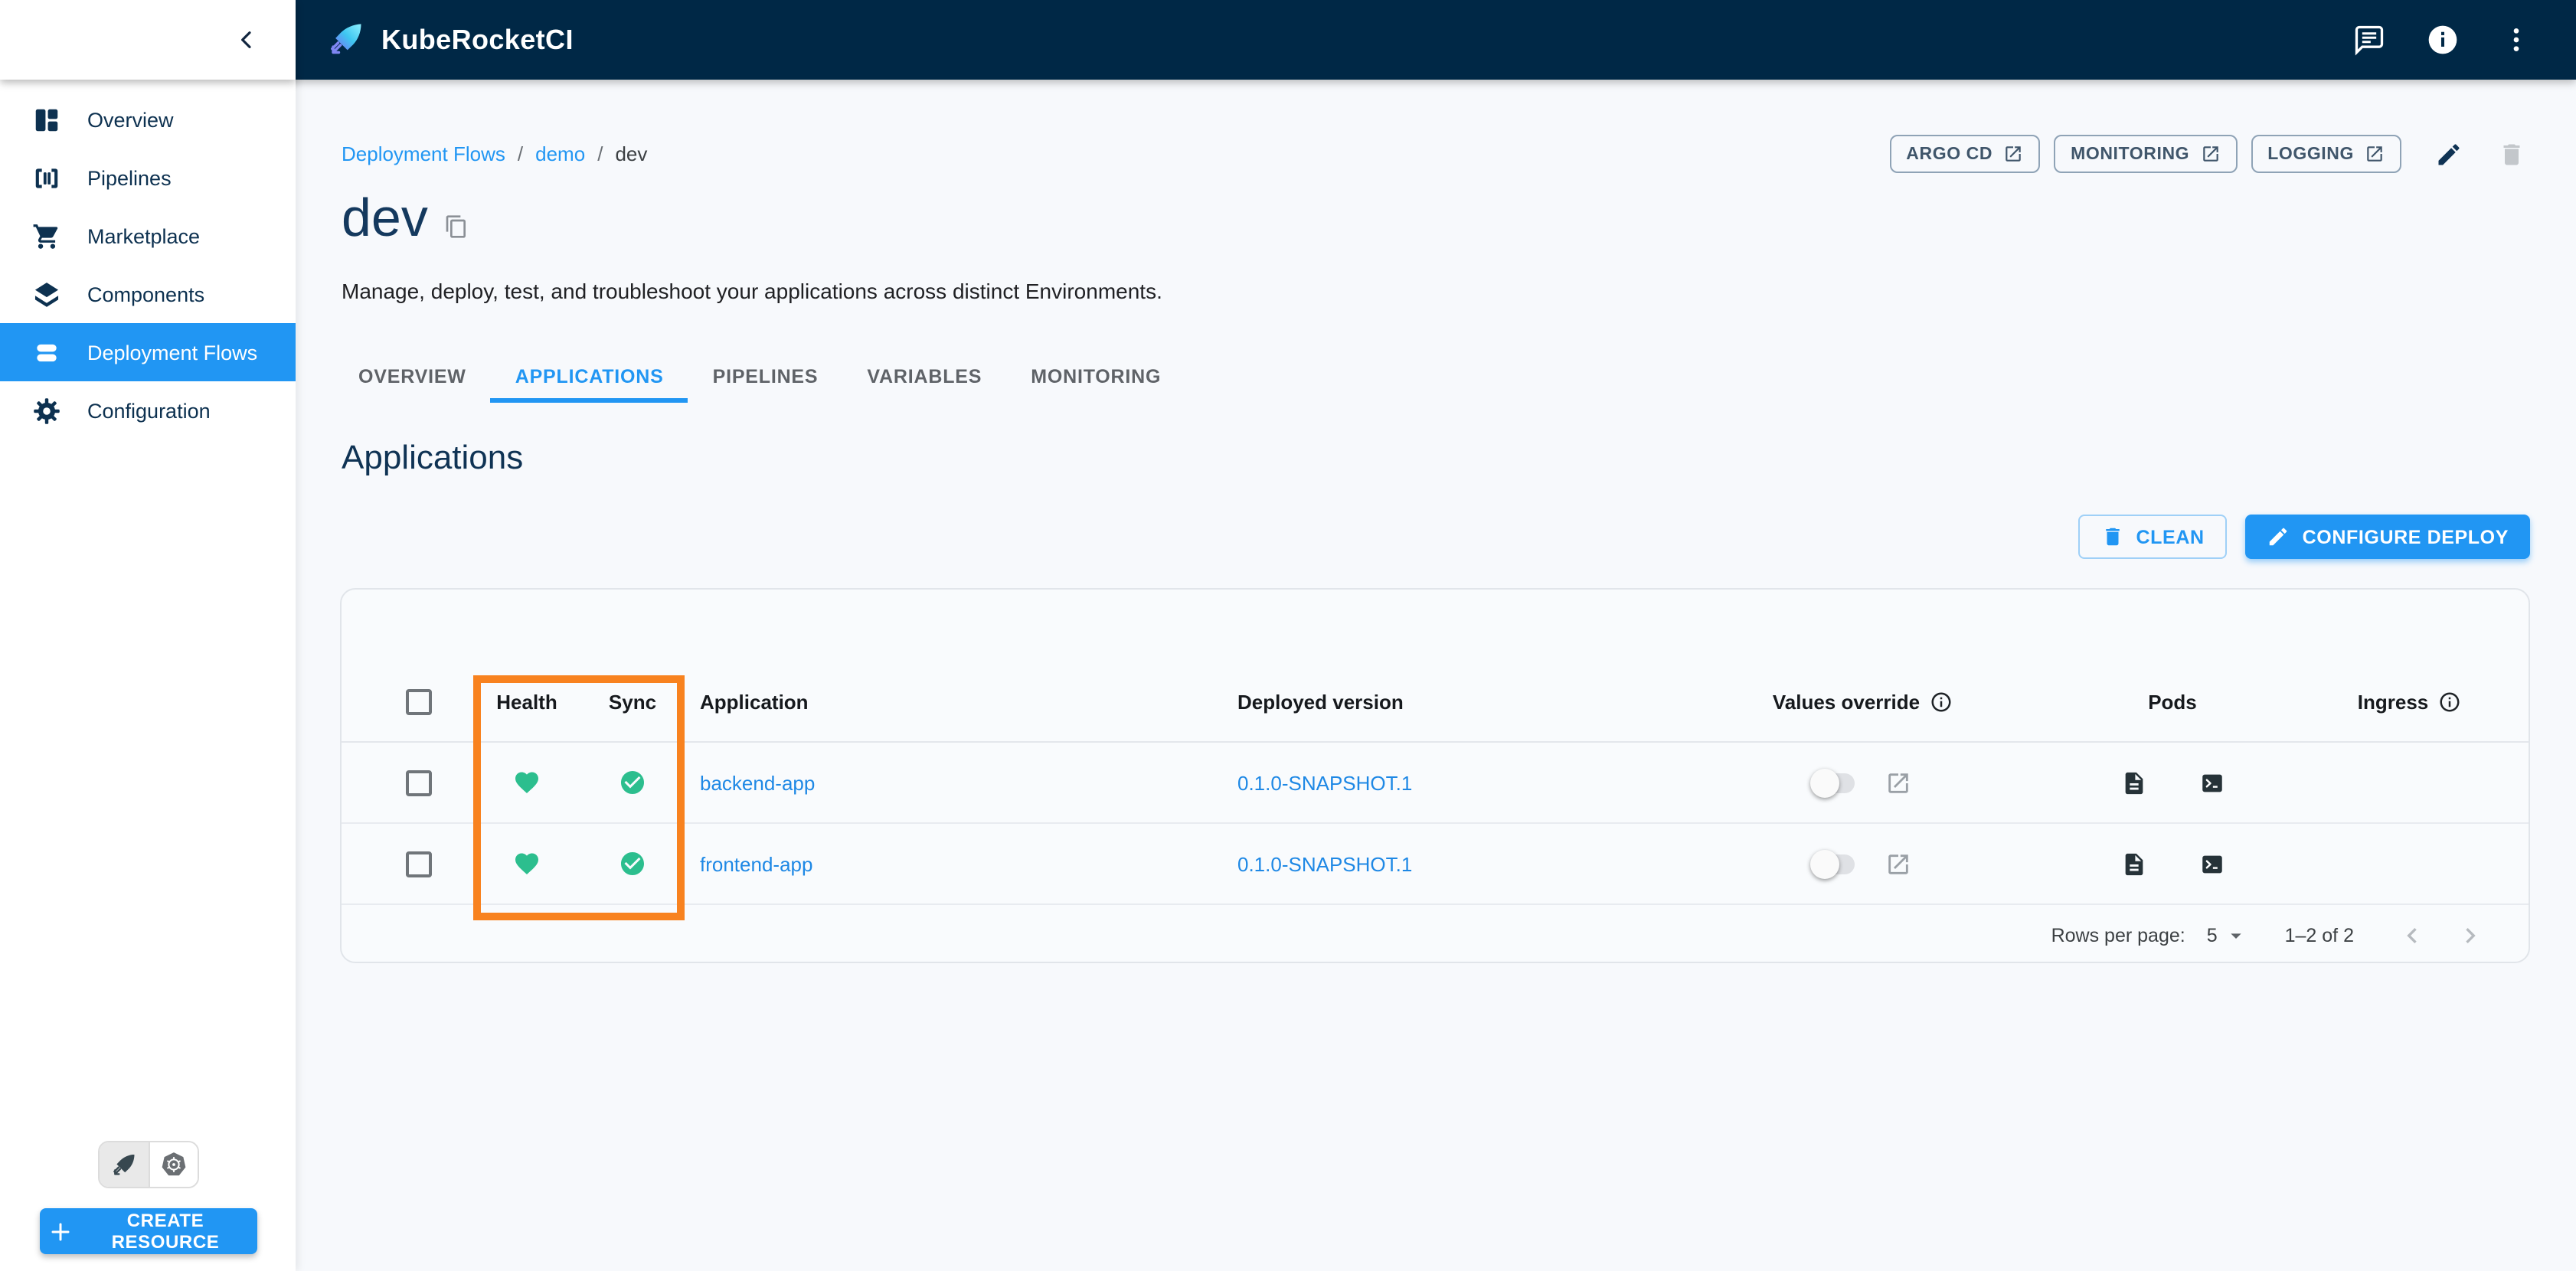 The height and width of the screenshot is (1271, 2576). What do you see at coordinates (2326, 154) in the screenshot?
I see `logging-link-button: LOGGING` at bounding box center [2326, 154].